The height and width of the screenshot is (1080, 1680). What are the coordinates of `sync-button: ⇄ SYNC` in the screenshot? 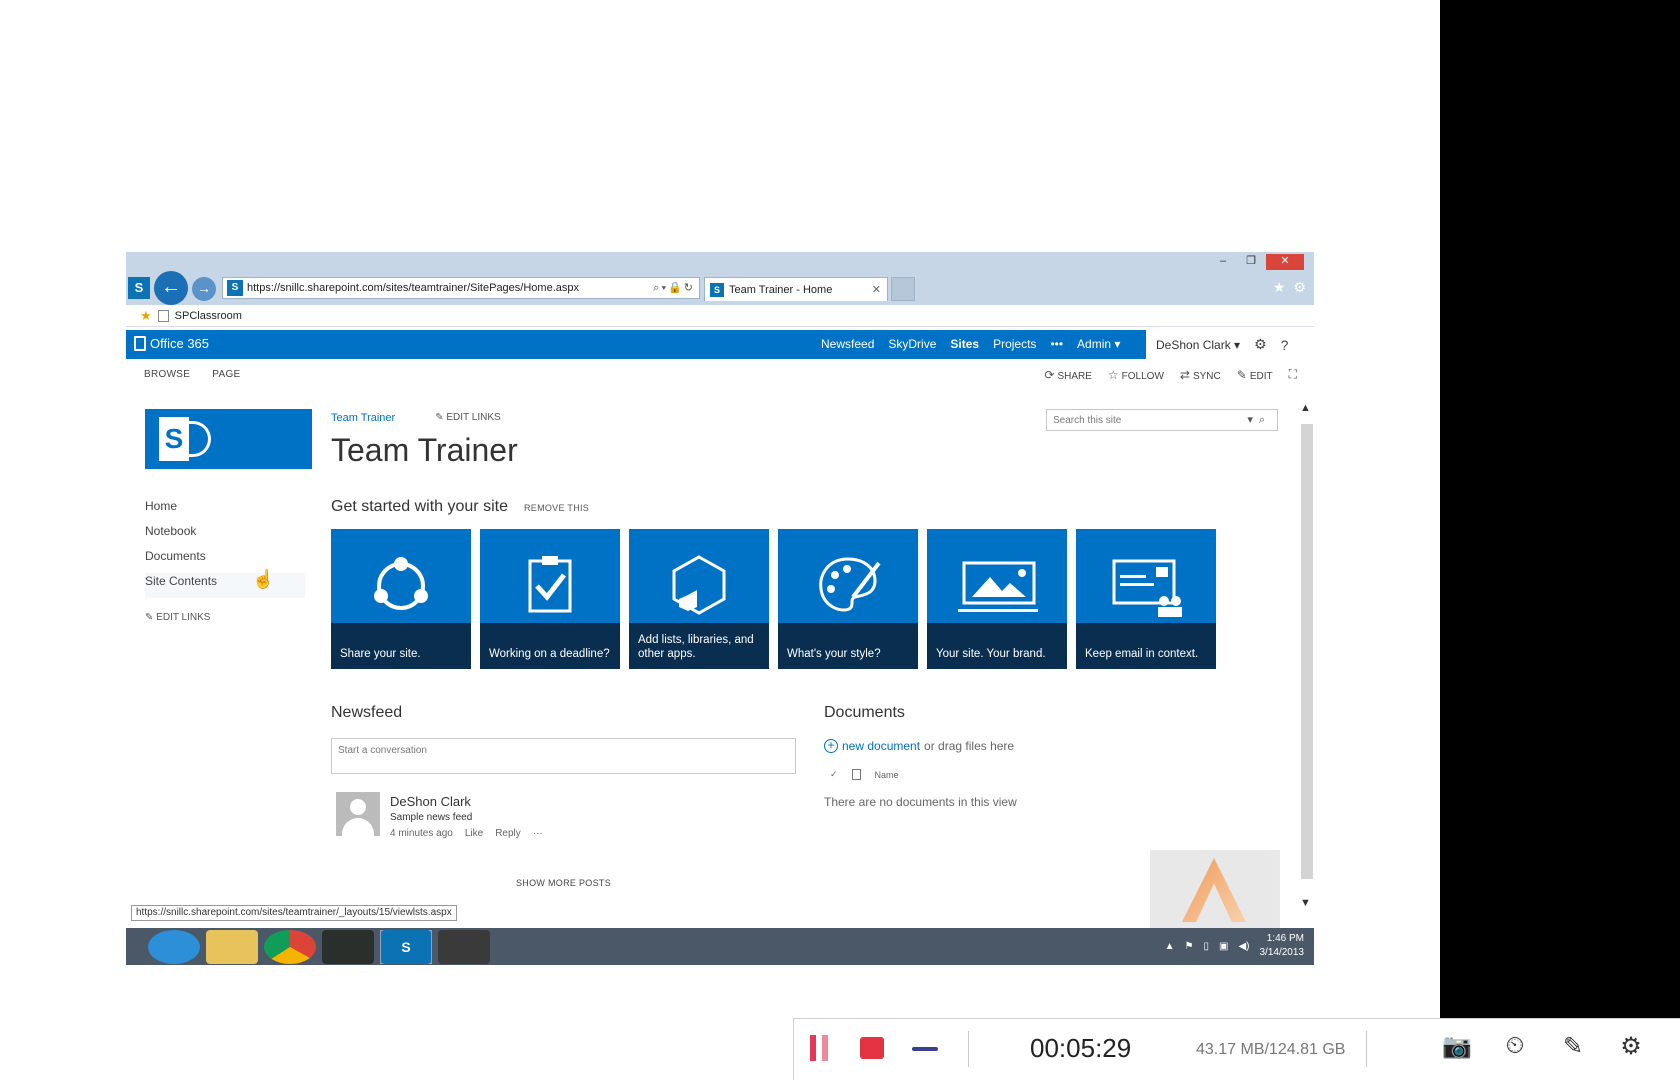 It's located at (1200, 375).